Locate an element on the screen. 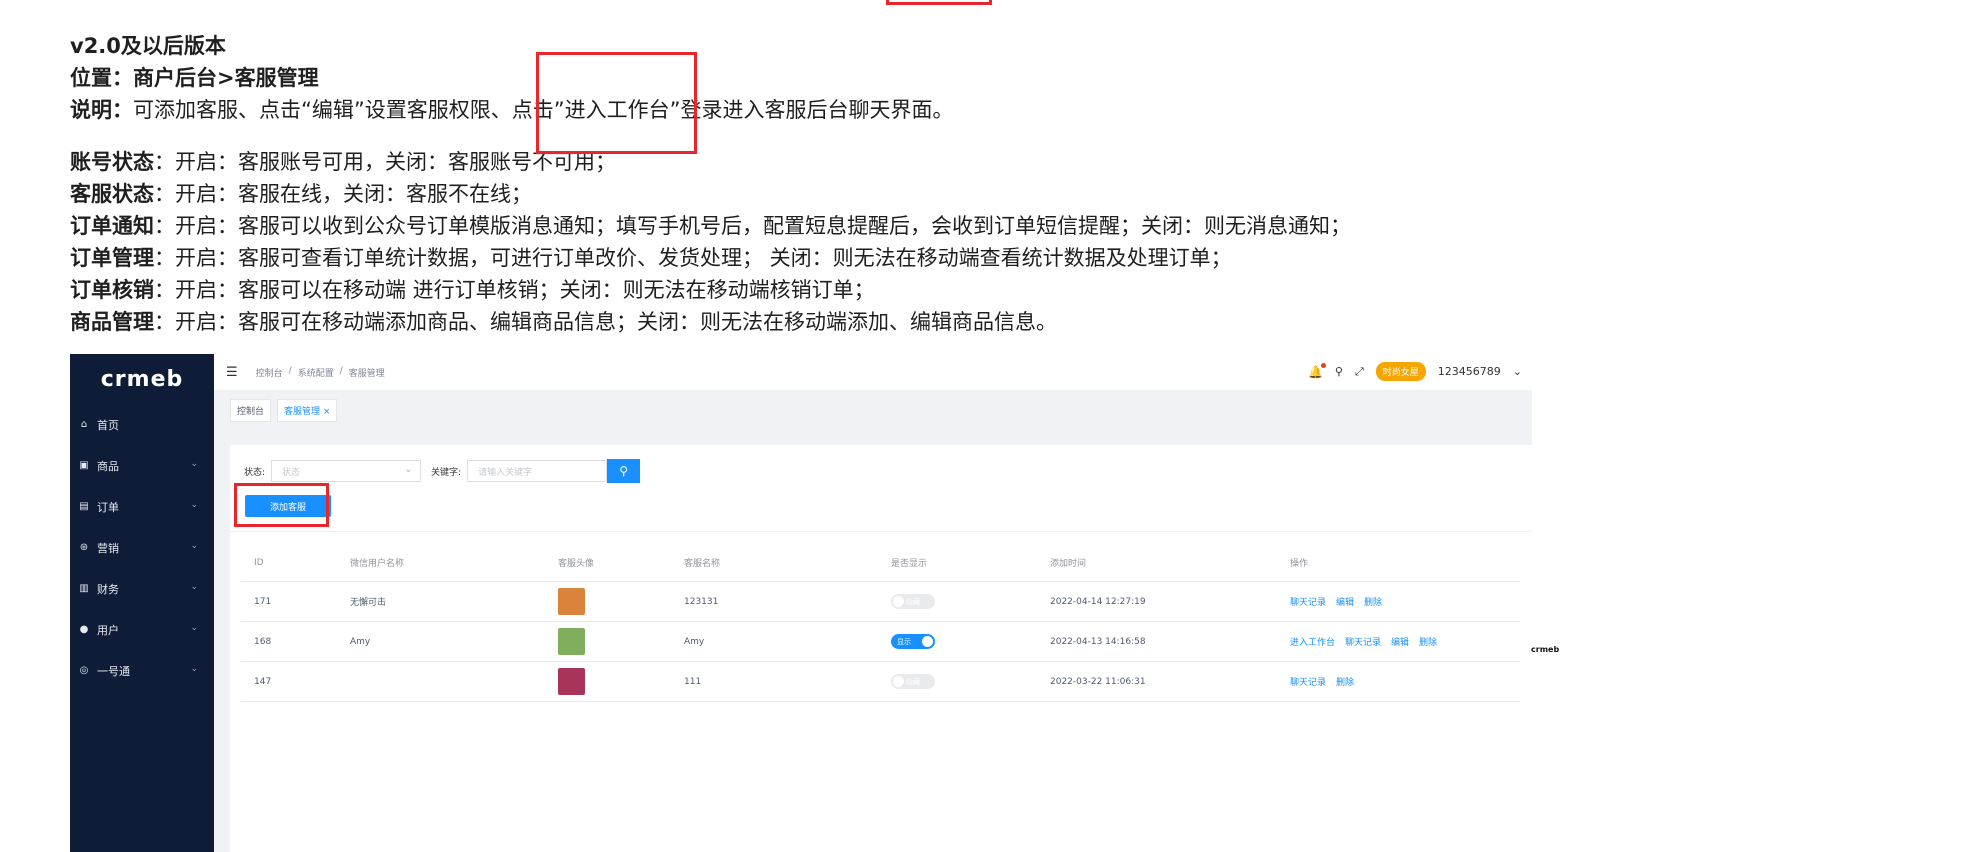 This screenshot has height=852, width=1972. sidebar-item: ⊛ 营销 ⌄ is located at coordinates (142, 547).